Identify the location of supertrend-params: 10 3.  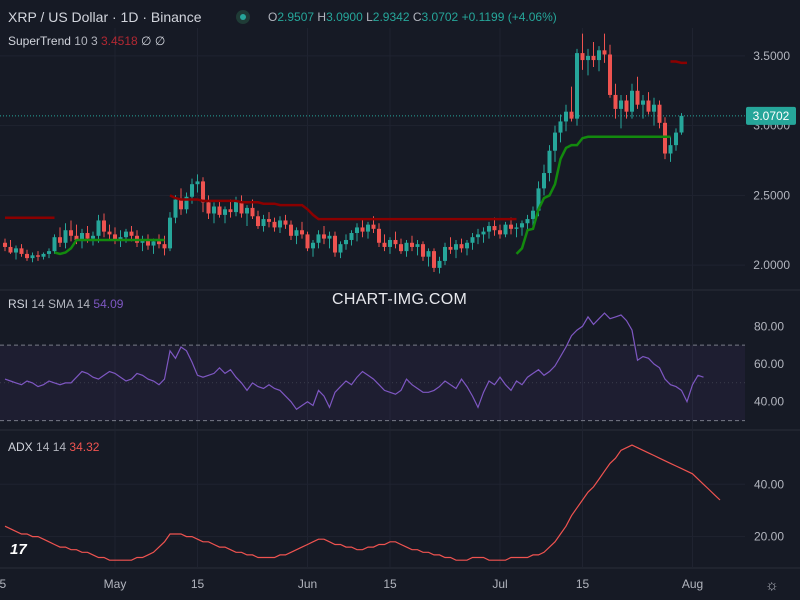
(86, 41).